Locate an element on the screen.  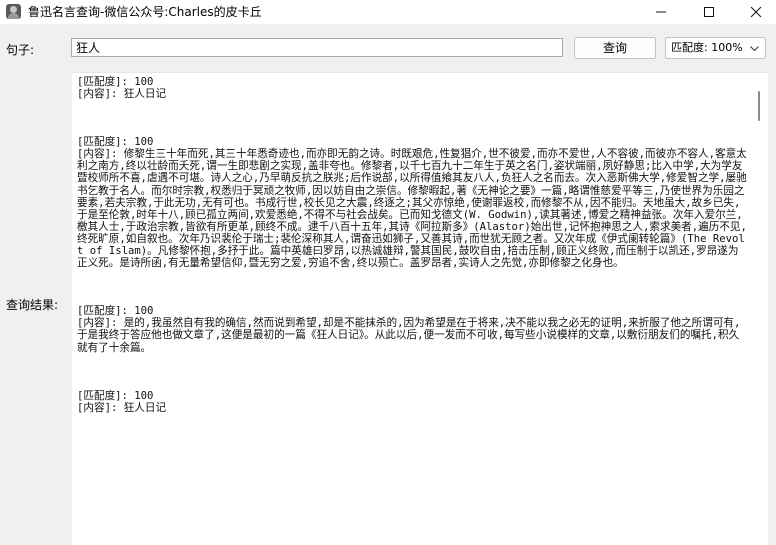
minimize-button is located at coordinates (661, 12).